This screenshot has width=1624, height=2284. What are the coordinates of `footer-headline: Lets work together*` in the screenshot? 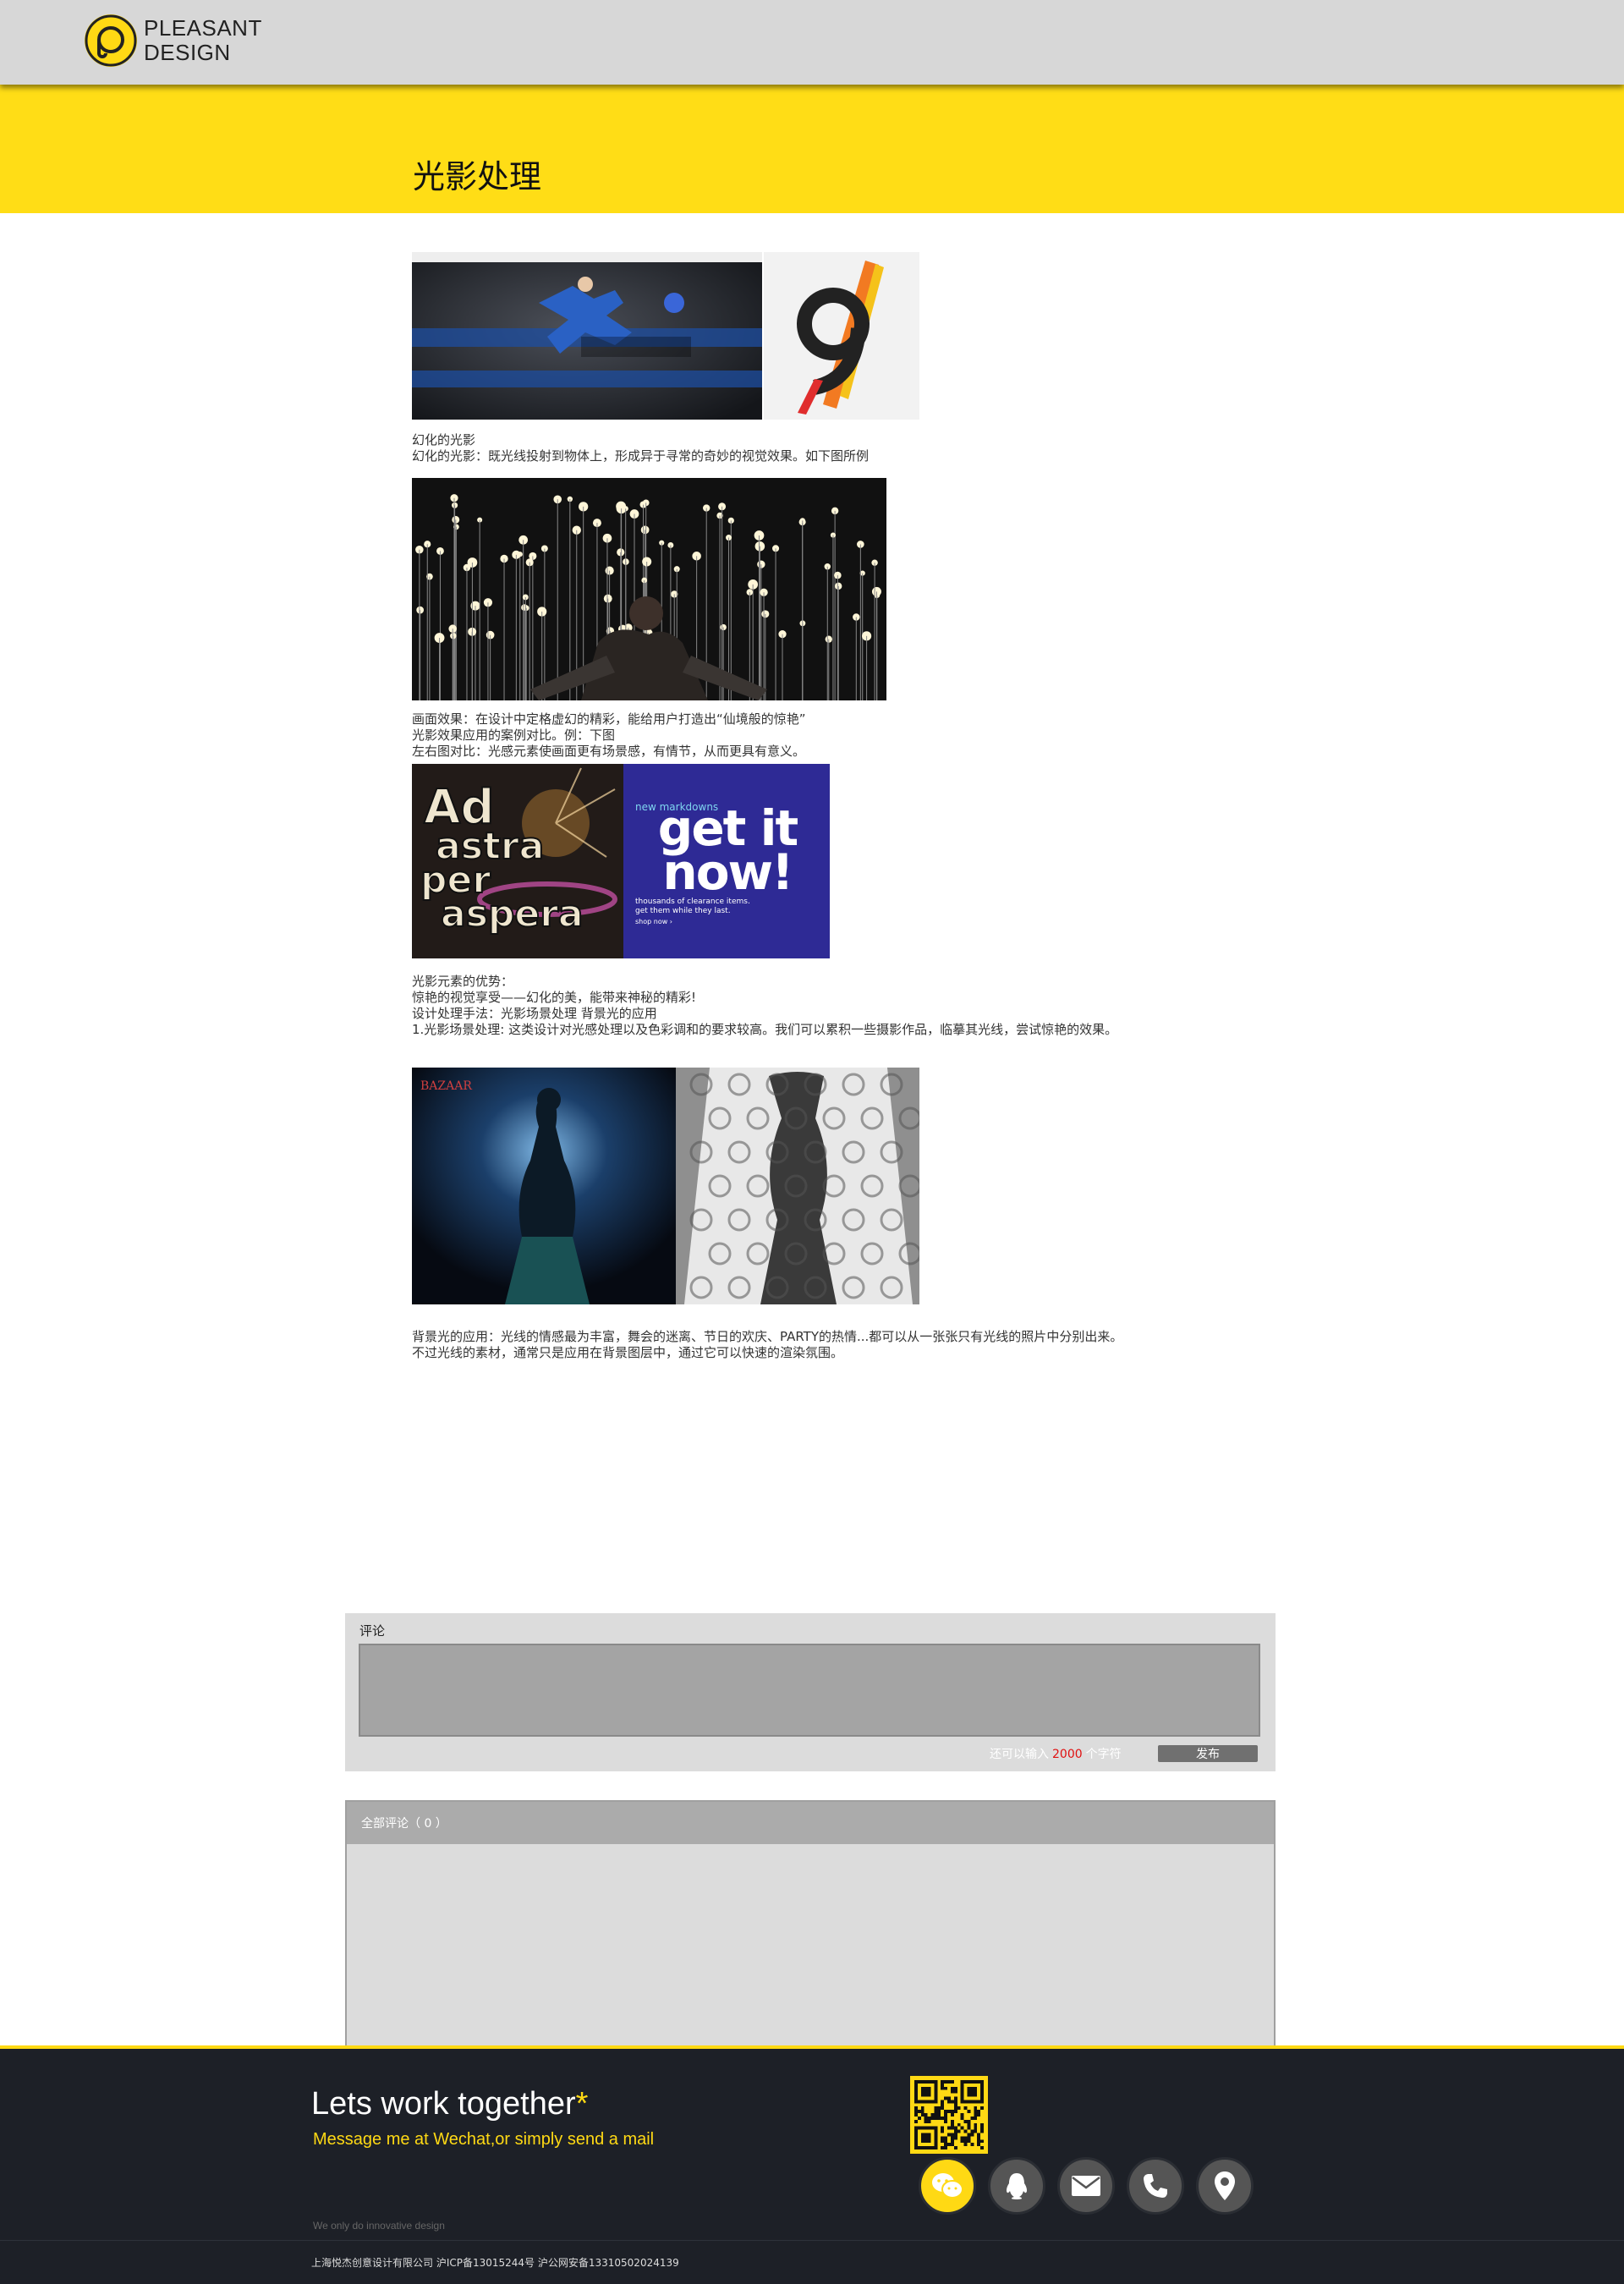 It's located at (449, 2104).